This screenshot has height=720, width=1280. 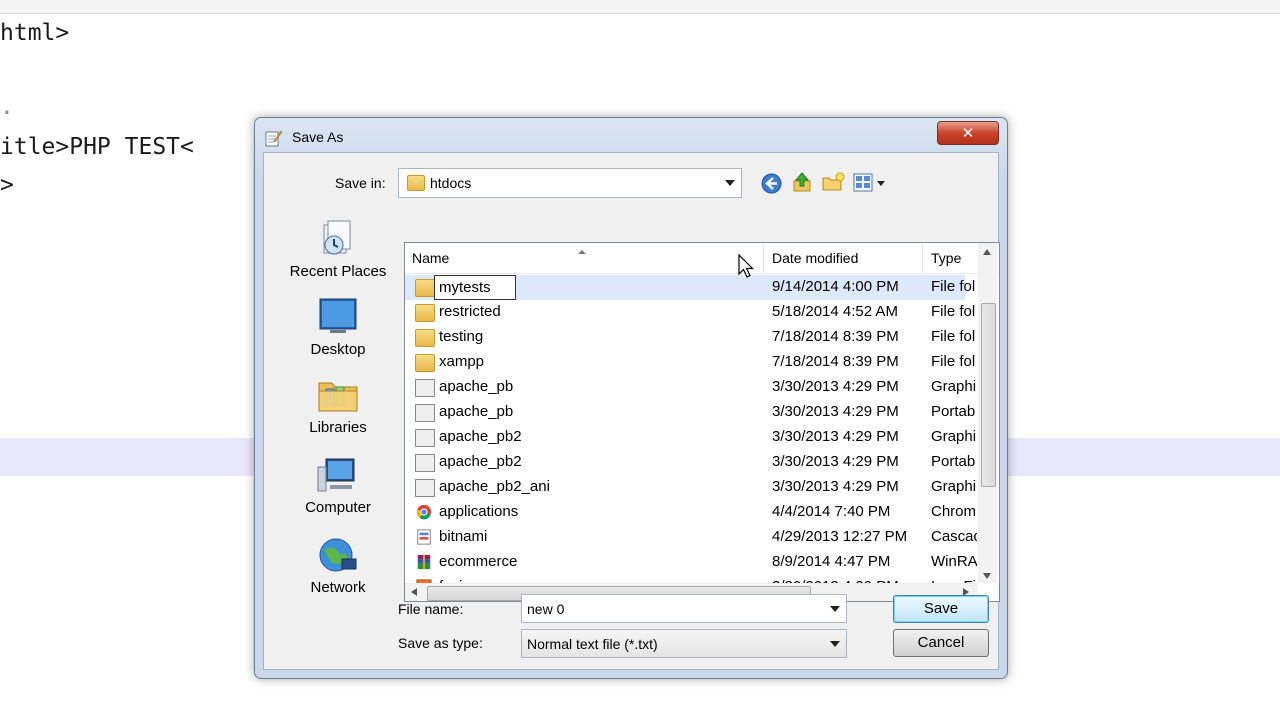 I want to click on file-row: apache_pb2 3/30/2013 4:29 PM Portab, so click(x=690, y=462).